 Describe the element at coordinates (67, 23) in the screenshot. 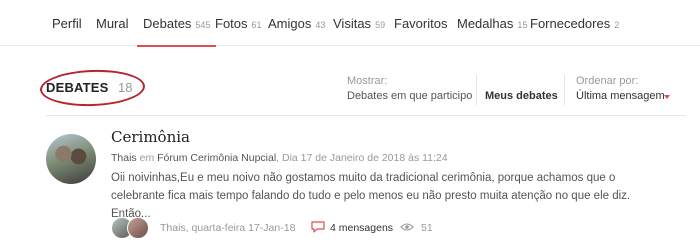

I see `tab-label: Perfil` at that location.